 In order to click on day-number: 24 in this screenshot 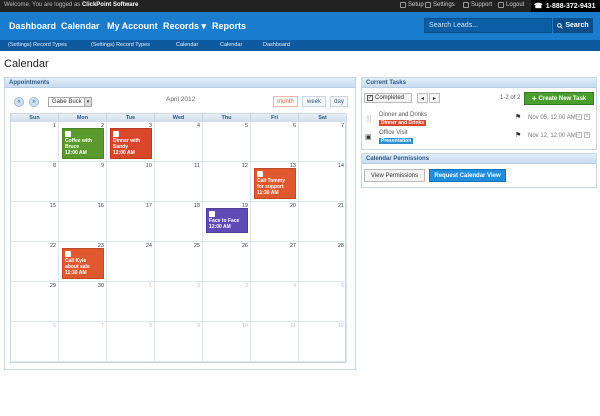, I will do `click(148, 246)`.